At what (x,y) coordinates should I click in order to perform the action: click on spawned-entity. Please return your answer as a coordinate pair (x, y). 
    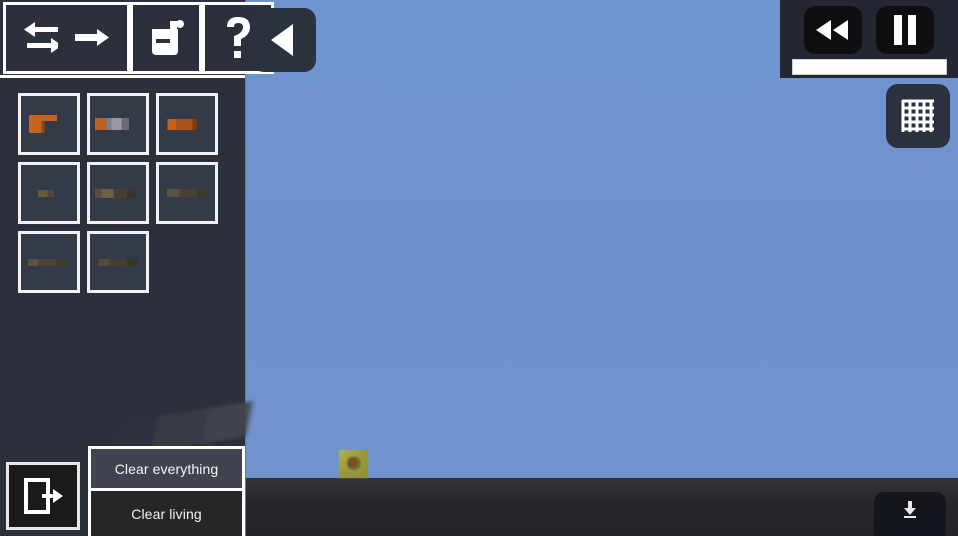
    Looking at the image, I should click on (353, 464).